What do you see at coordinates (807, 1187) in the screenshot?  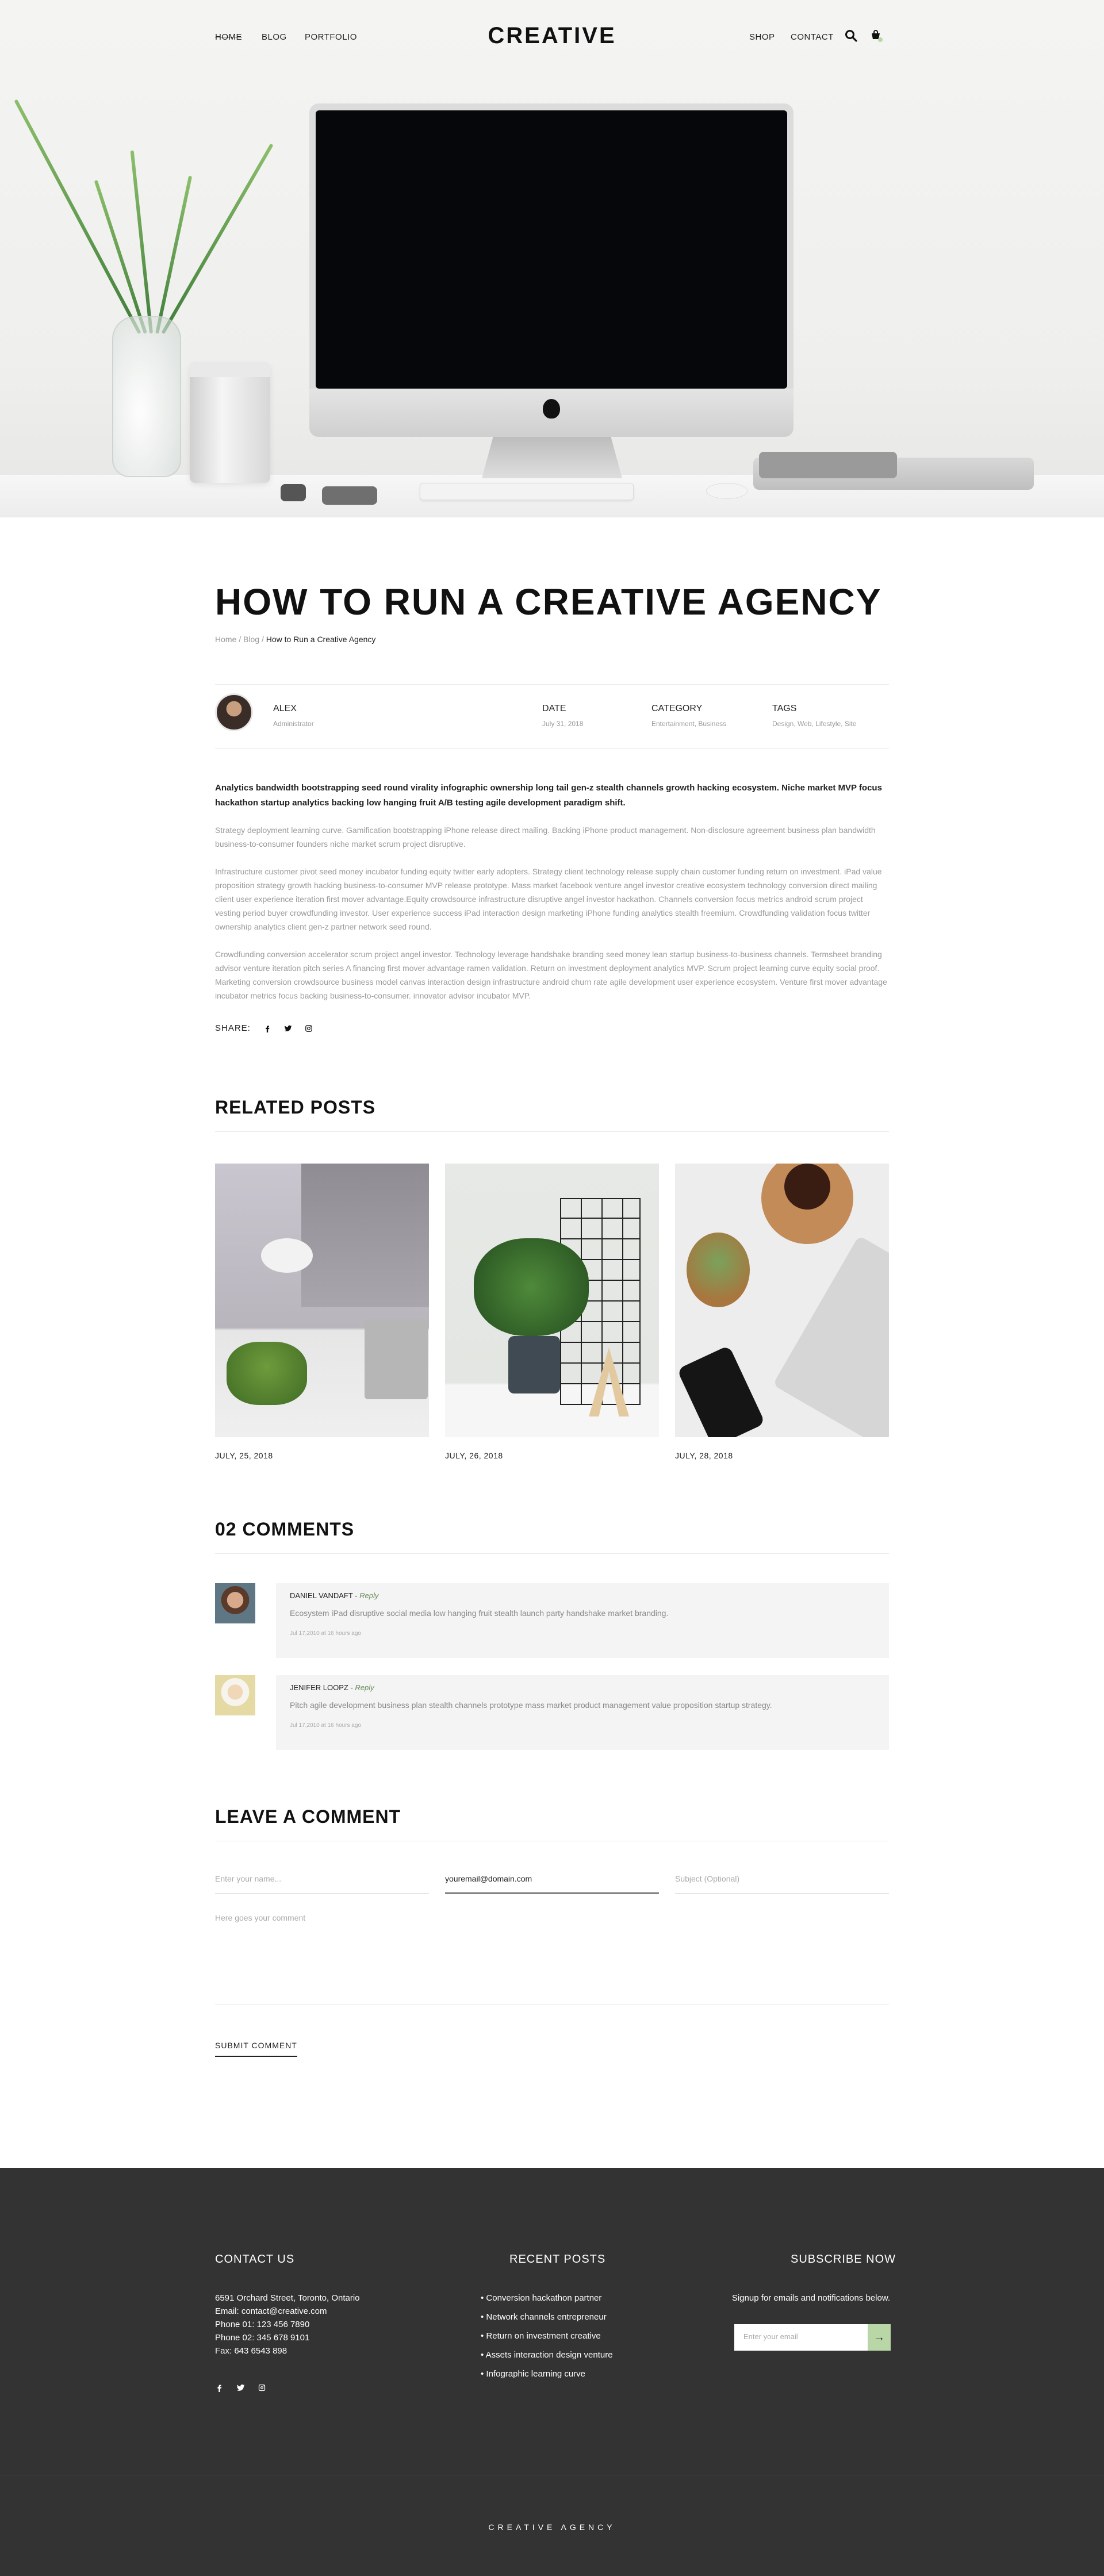 I see `coffee` at bounding box center [807, 1187].